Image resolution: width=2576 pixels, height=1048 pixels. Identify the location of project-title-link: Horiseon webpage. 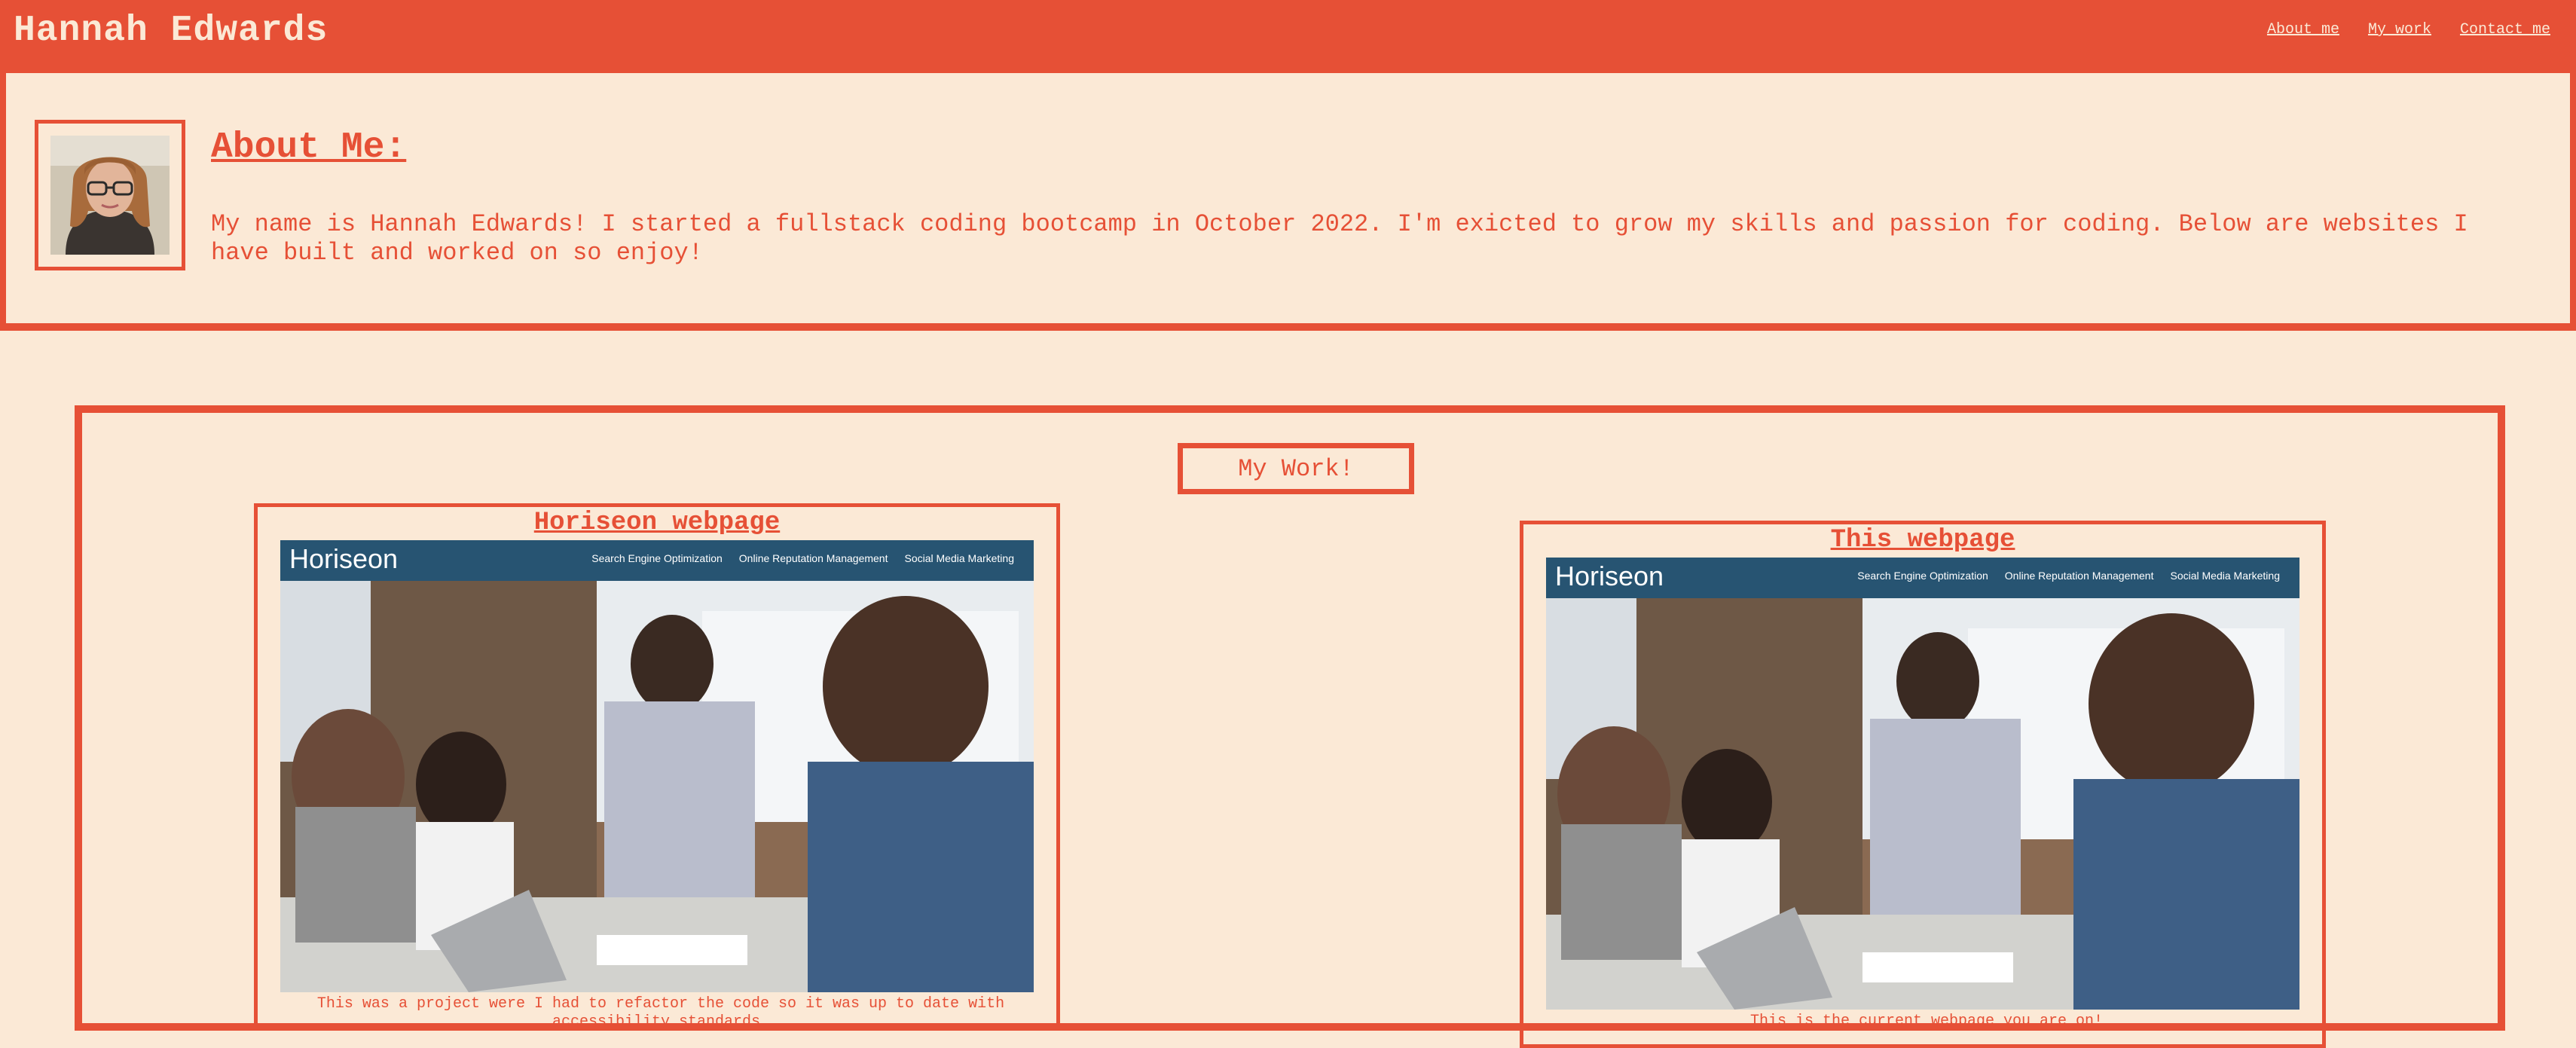
(657, 523).